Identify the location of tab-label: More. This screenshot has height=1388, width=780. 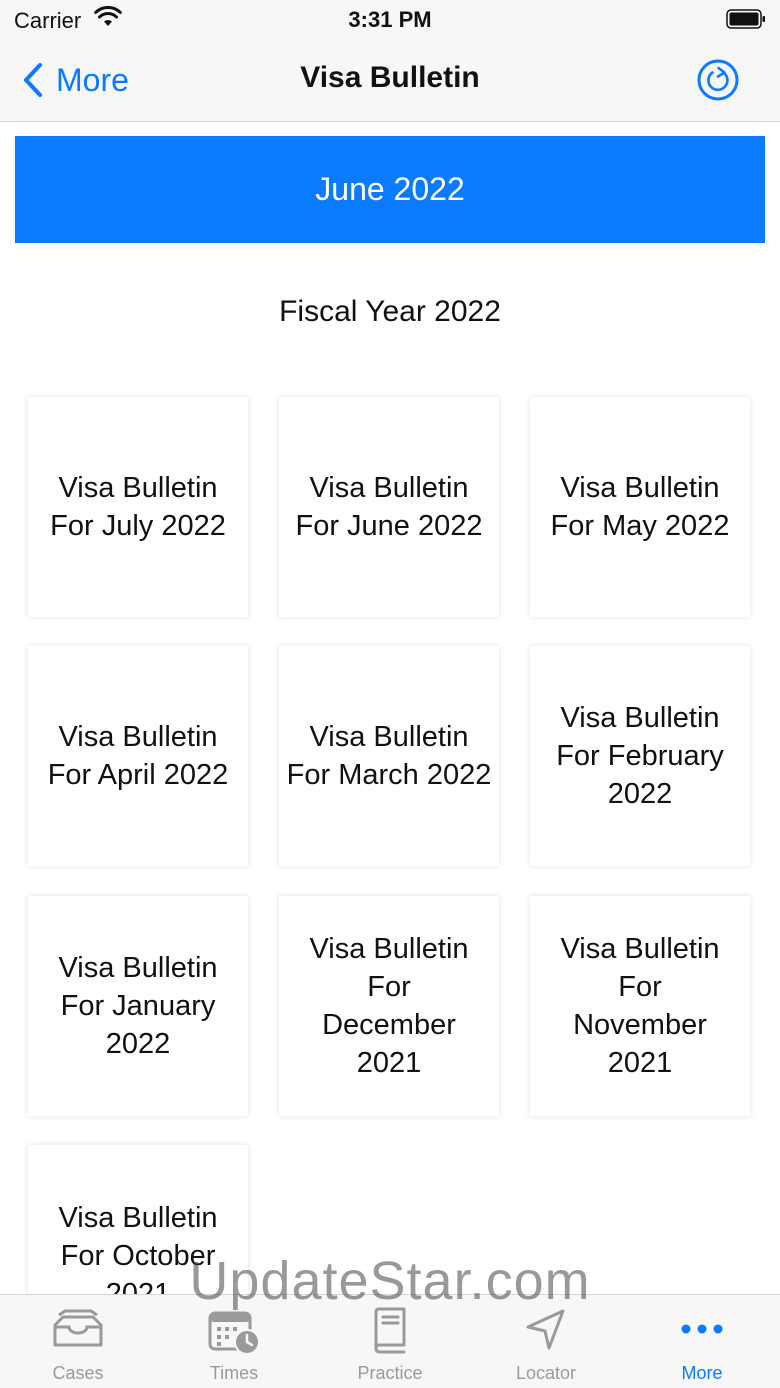
(702, 1373).